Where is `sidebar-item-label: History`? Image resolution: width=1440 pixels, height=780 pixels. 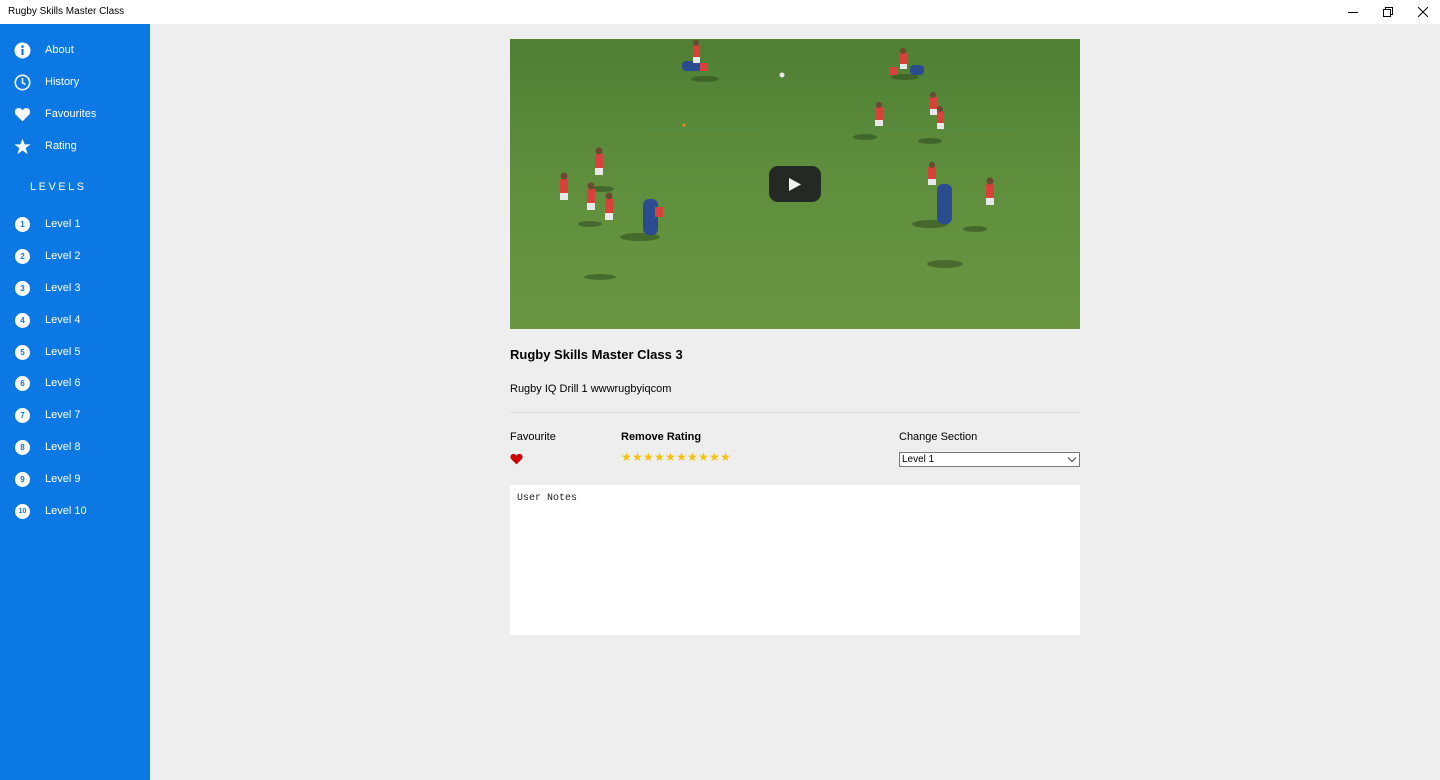 sidebar-item-label: History is located at coordinates (62, 82).